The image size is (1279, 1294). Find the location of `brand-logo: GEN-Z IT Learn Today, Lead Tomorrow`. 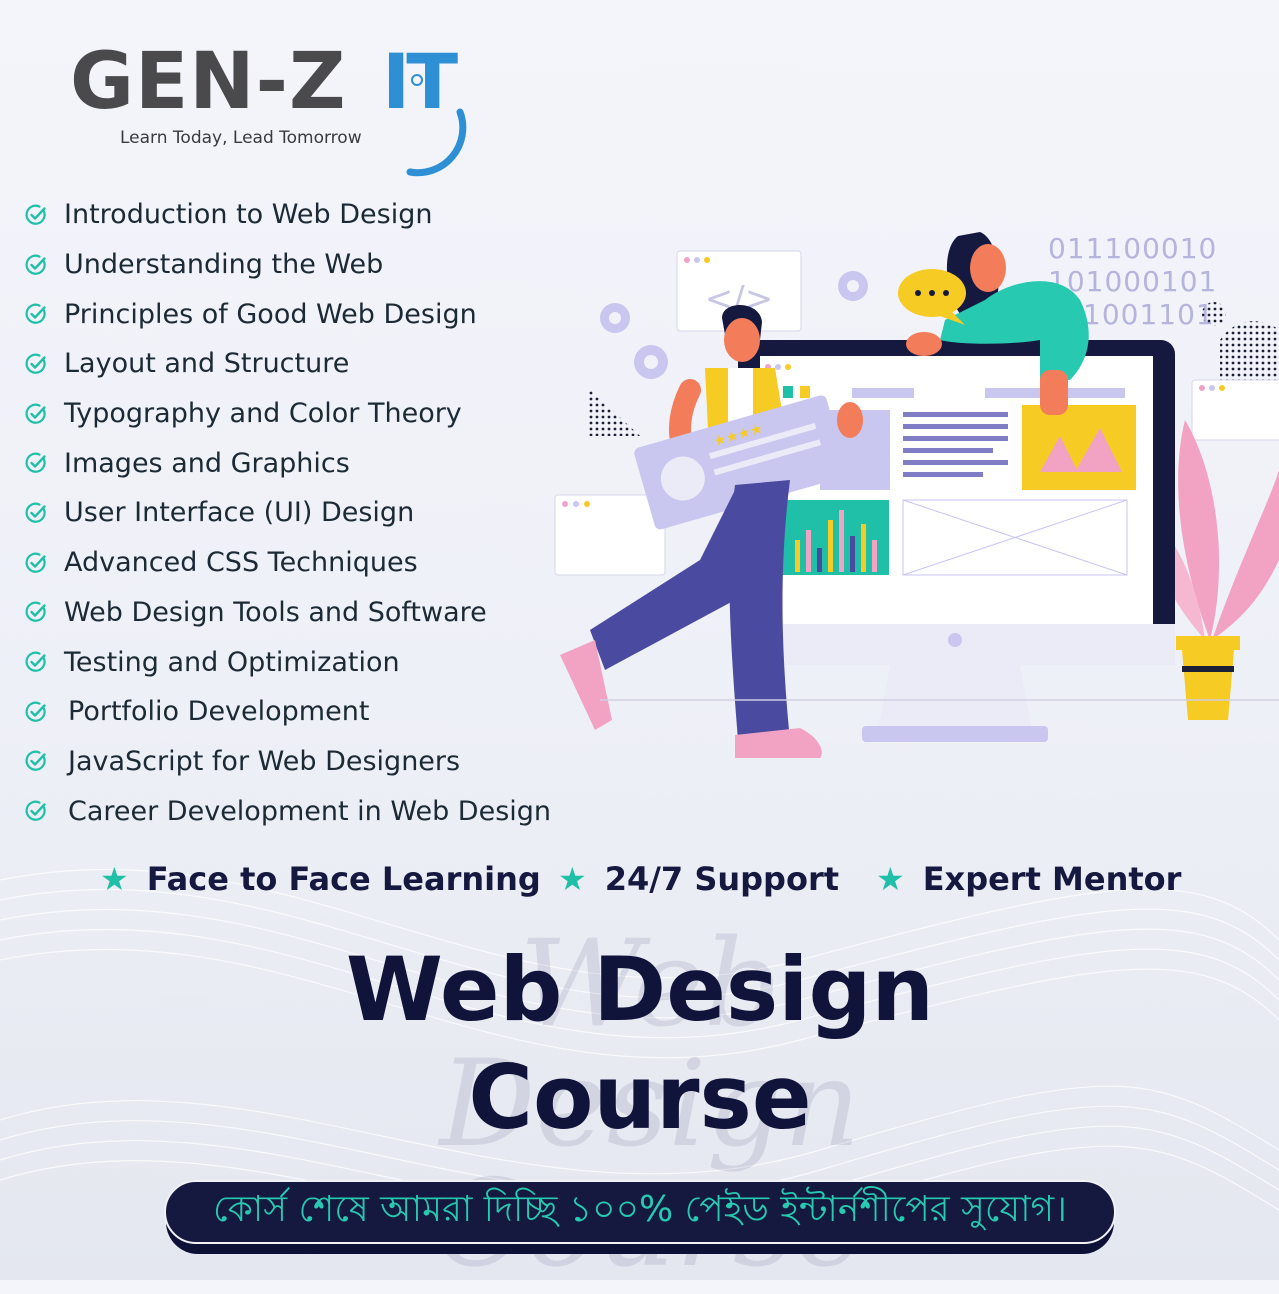

brand-logo: GEN-Z IT Learn Today, Lead Tomorrow is located at coordinates (270, 107).